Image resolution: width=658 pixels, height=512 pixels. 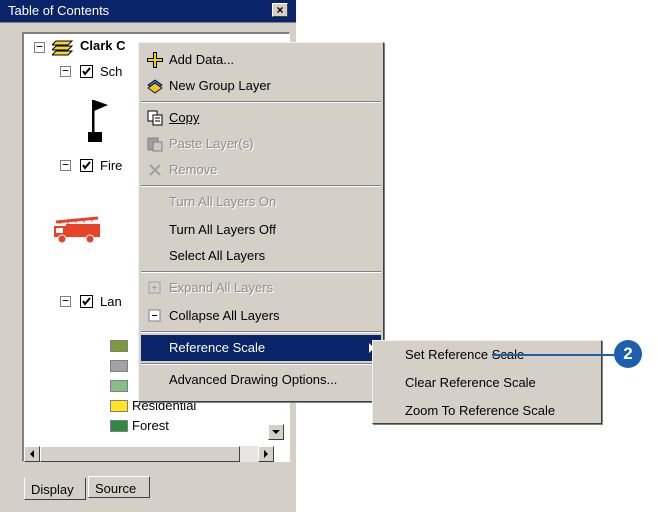 I want to click on menu-label-remove: Remove, so click(x=193, y=169).